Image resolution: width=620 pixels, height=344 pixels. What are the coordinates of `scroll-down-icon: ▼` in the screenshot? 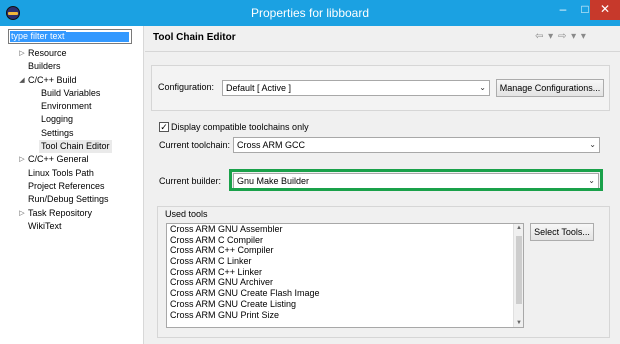 It's located at (518, 323).